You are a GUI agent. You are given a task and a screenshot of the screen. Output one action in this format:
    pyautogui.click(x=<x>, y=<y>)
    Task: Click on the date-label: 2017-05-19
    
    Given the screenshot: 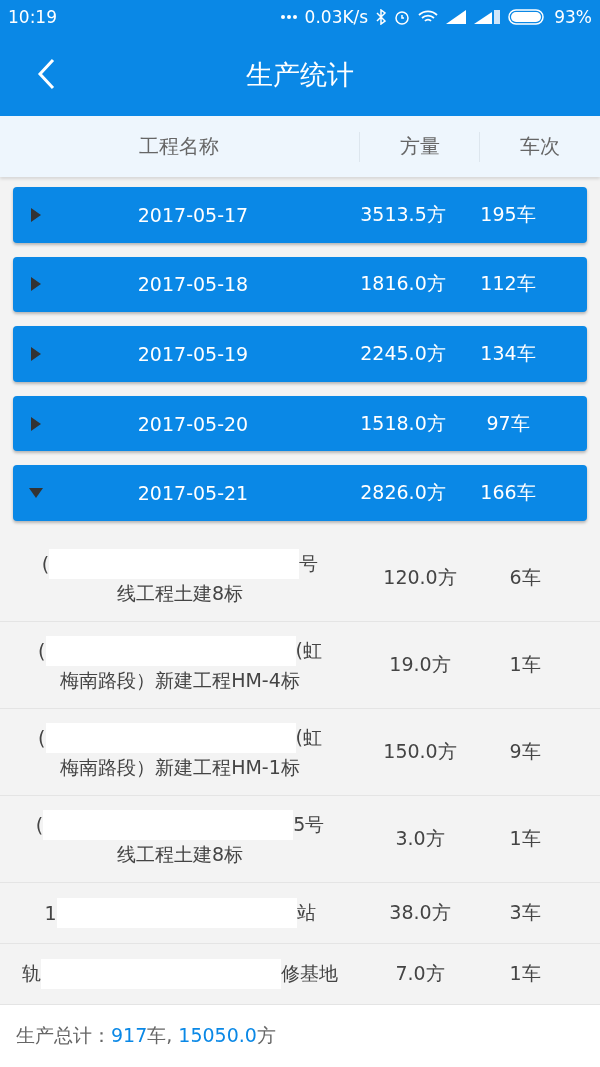 What is the action you would take?
    pyautogui.click(x=193, y=354)
    